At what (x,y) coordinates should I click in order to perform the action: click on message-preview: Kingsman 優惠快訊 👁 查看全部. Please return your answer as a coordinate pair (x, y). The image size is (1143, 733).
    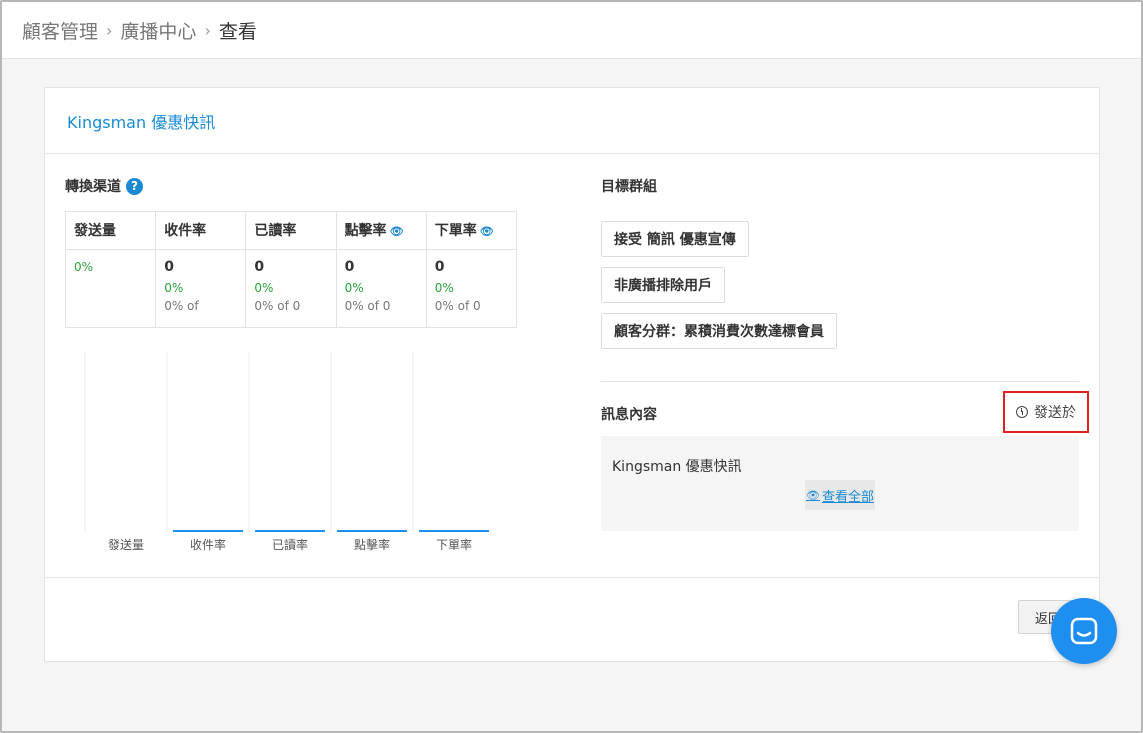
    Looking at the image, I should click on (840, 483).